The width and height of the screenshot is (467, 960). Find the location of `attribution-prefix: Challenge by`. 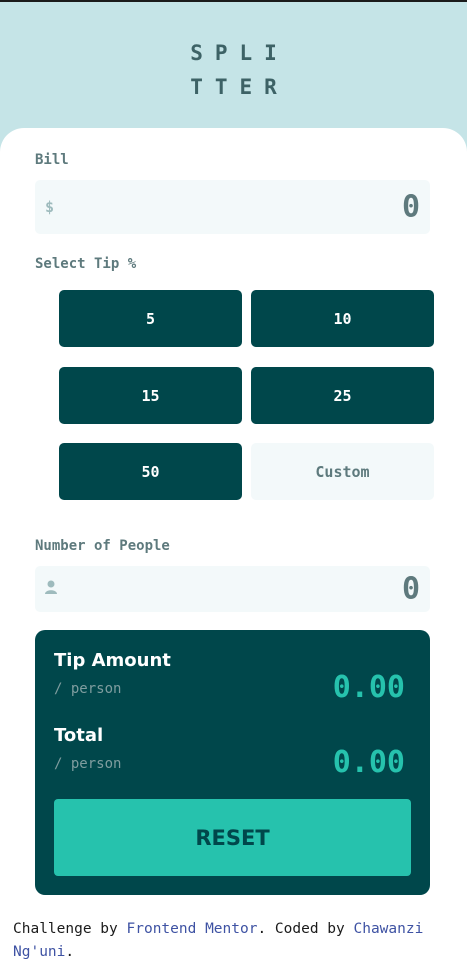

attribution-prefix: Challenge by is located at coordinates (70, 929).